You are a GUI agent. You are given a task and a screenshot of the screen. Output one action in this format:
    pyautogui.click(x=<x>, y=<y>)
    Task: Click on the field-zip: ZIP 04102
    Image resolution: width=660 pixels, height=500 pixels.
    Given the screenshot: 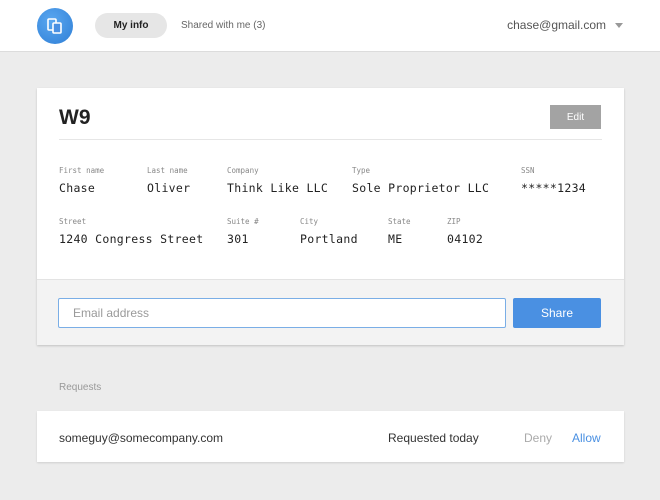 What is the action you would take?
    pyautogui.click(x=465, y=231)
    